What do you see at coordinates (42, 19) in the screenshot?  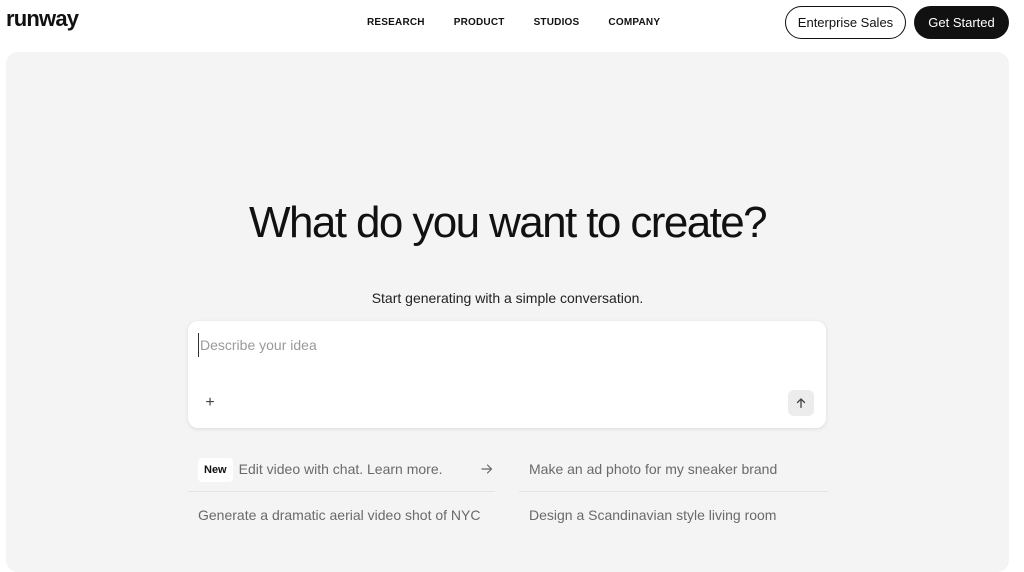 I see `runway-logo: runway` at bounding box center [42, 19].